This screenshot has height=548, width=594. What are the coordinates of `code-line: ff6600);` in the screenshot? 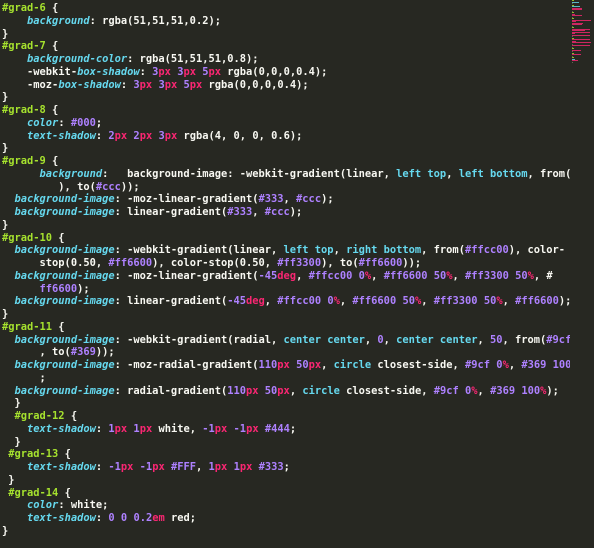 It's located at (46, 289).